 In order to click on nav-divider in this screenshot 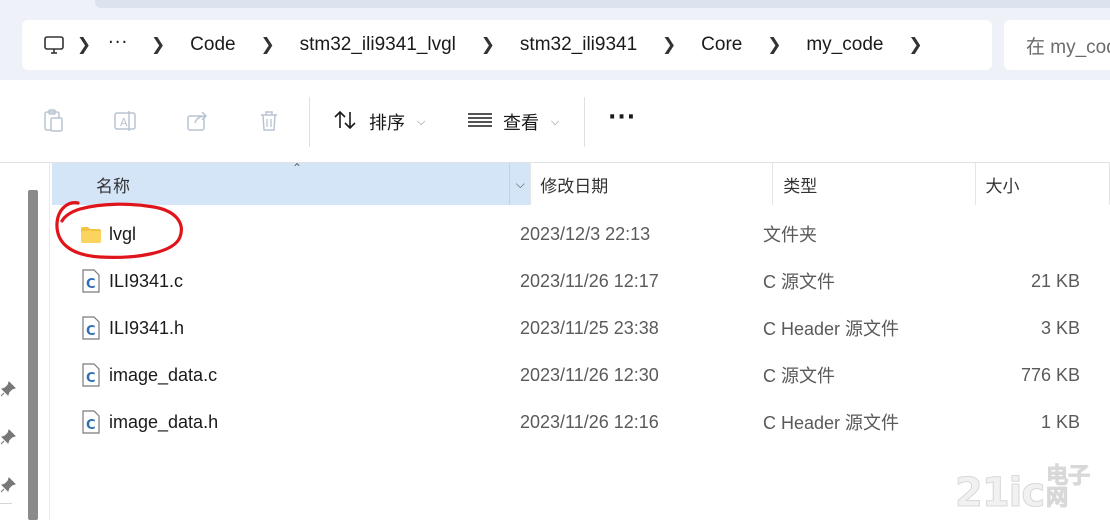, I will do `click(6, 503)`.